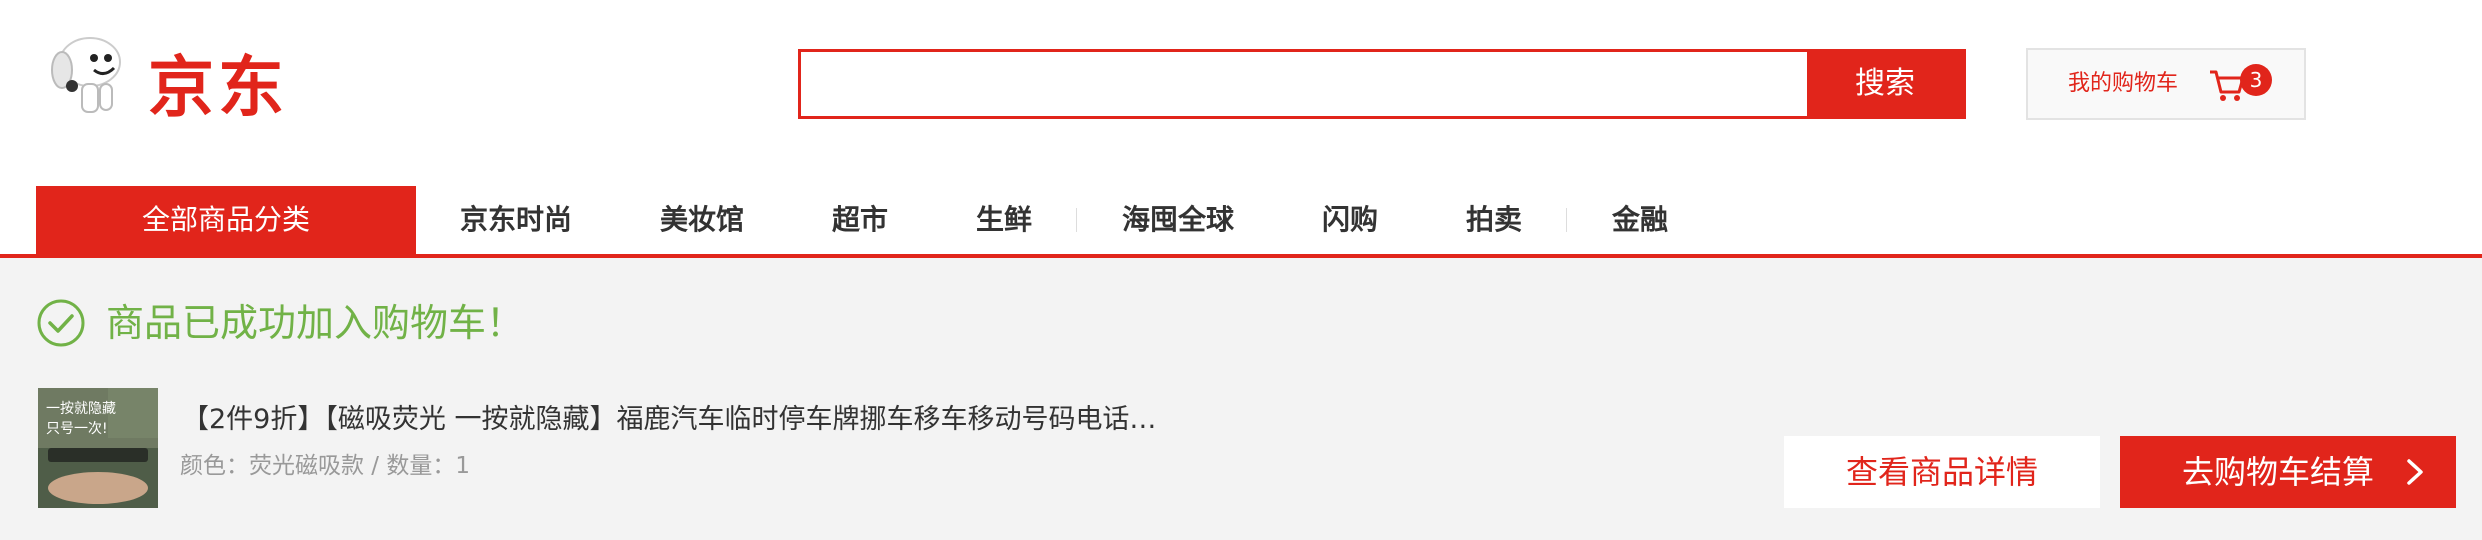  Describe the element at coordinates (218, 87) in the screenshot. I see `logo-text: 京东` at that location.